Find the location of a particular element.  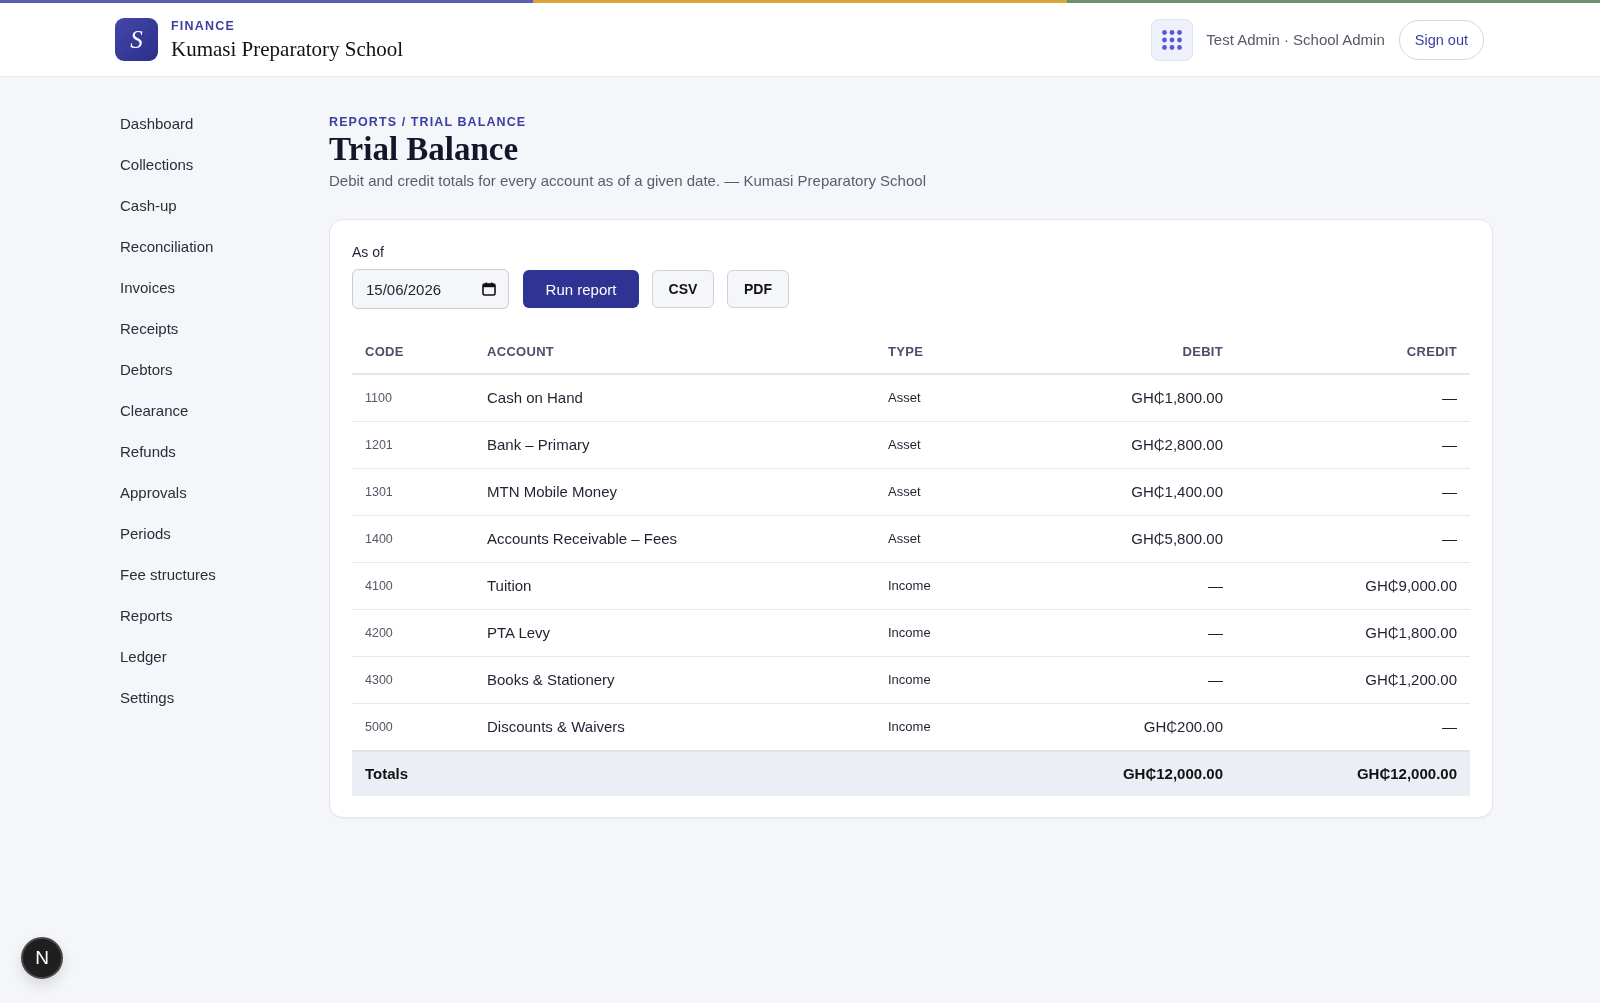

page-title: Trial Balance is located at coordinates (424, 149).